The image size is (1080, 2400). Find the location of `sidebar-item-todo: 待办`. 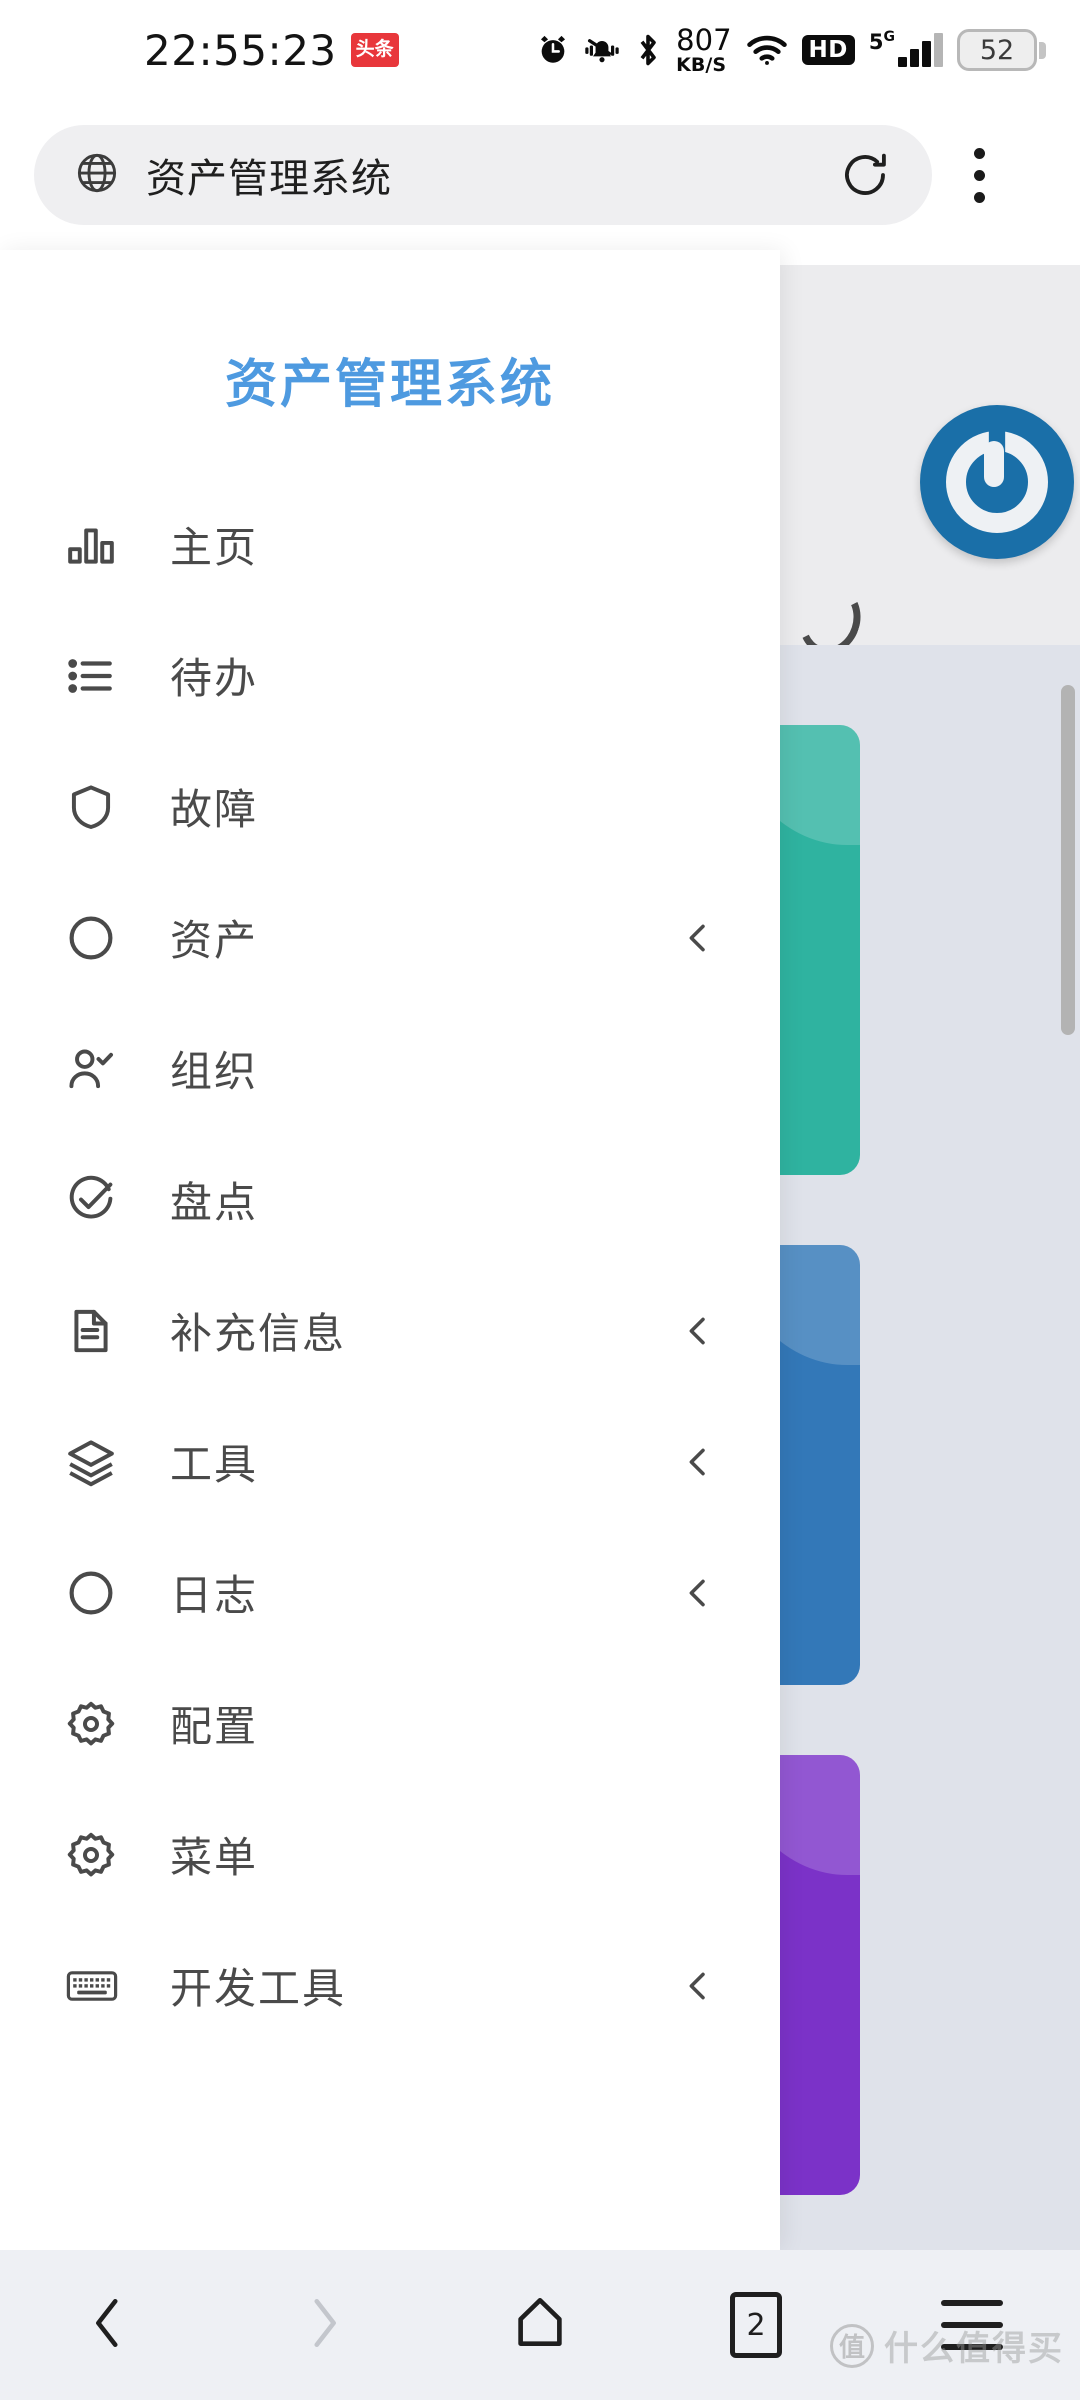

sidebar-item-todo: 待办 is located at coordinates (390, 675).